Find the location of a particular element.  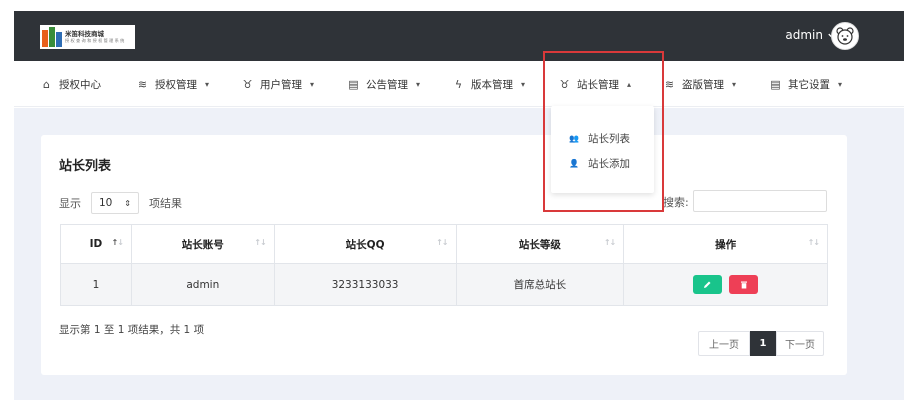

nav-item-auth-center: ⌂ 授权中心 is located at coordinates (70, 84).